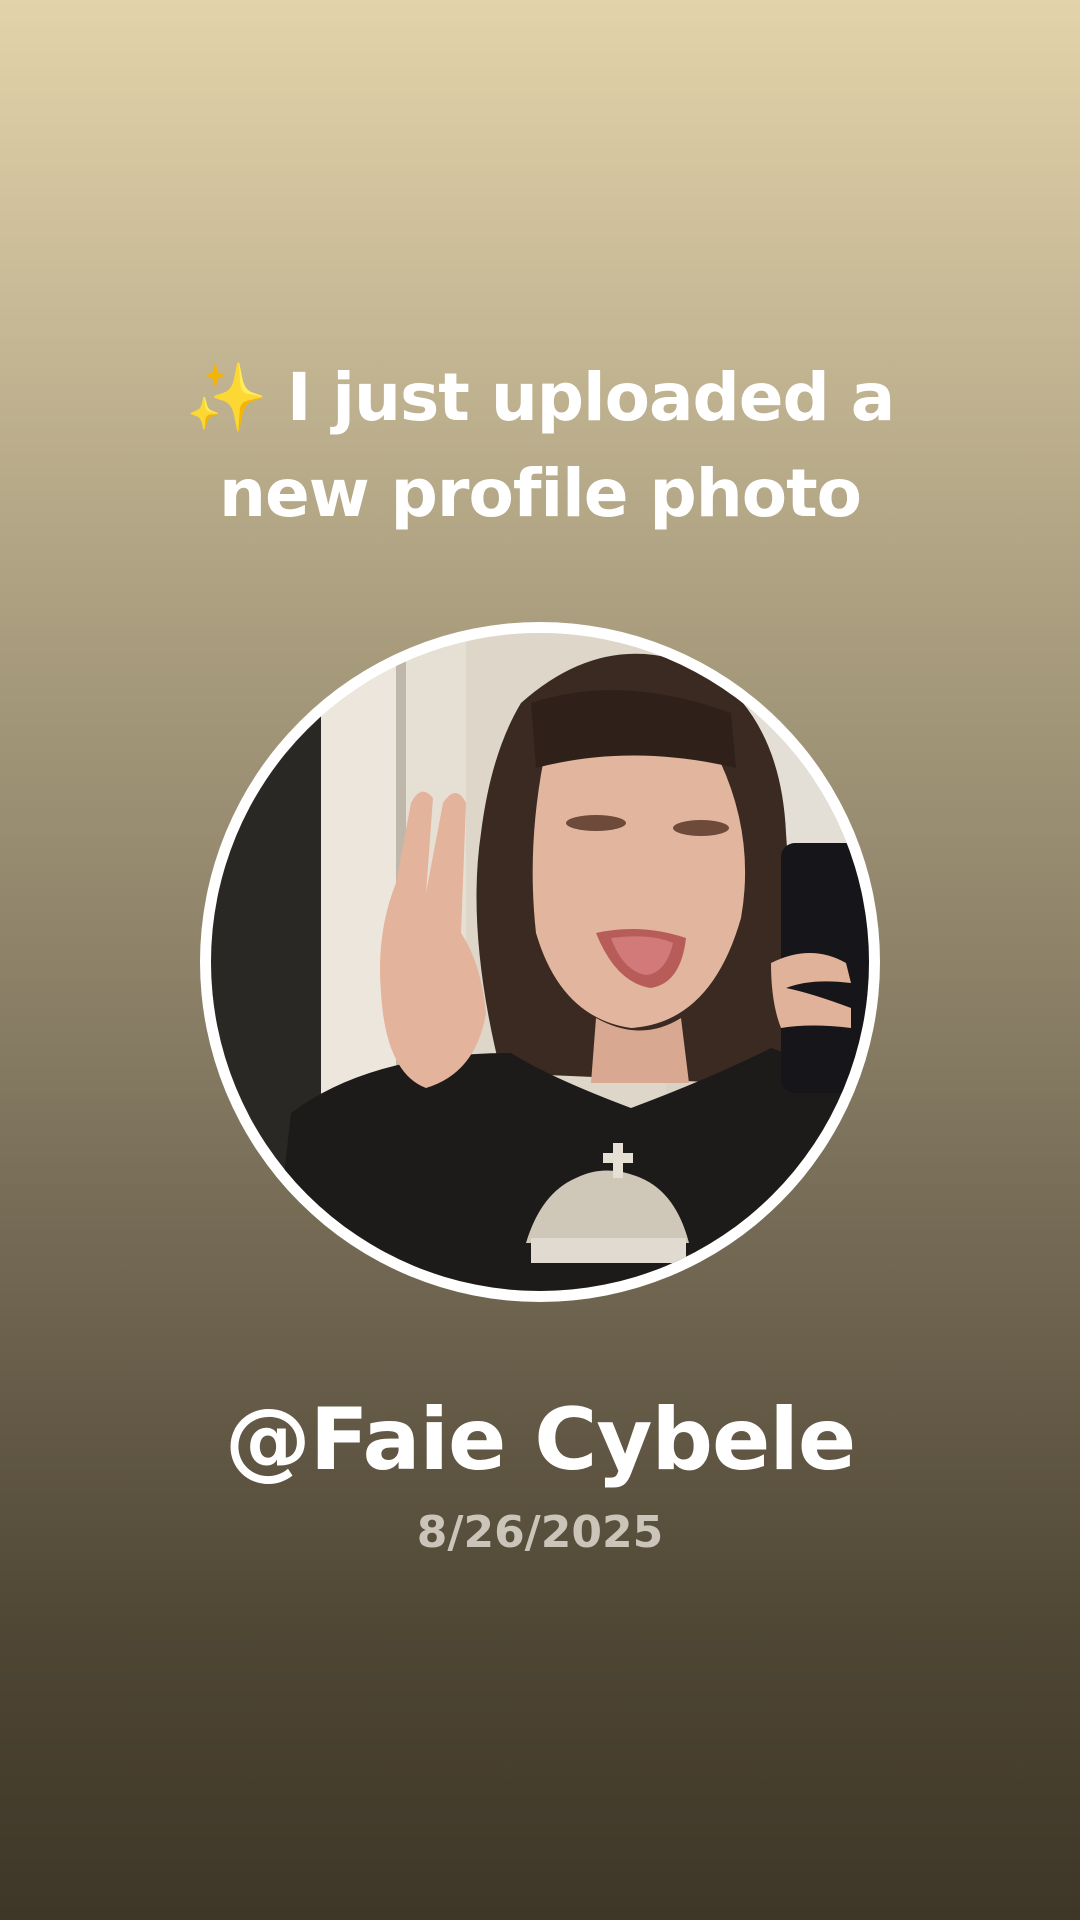  Describe the element at coordinates (540, 493) in the screenshot. I see `headline-line-2: new profile photo` at that location.